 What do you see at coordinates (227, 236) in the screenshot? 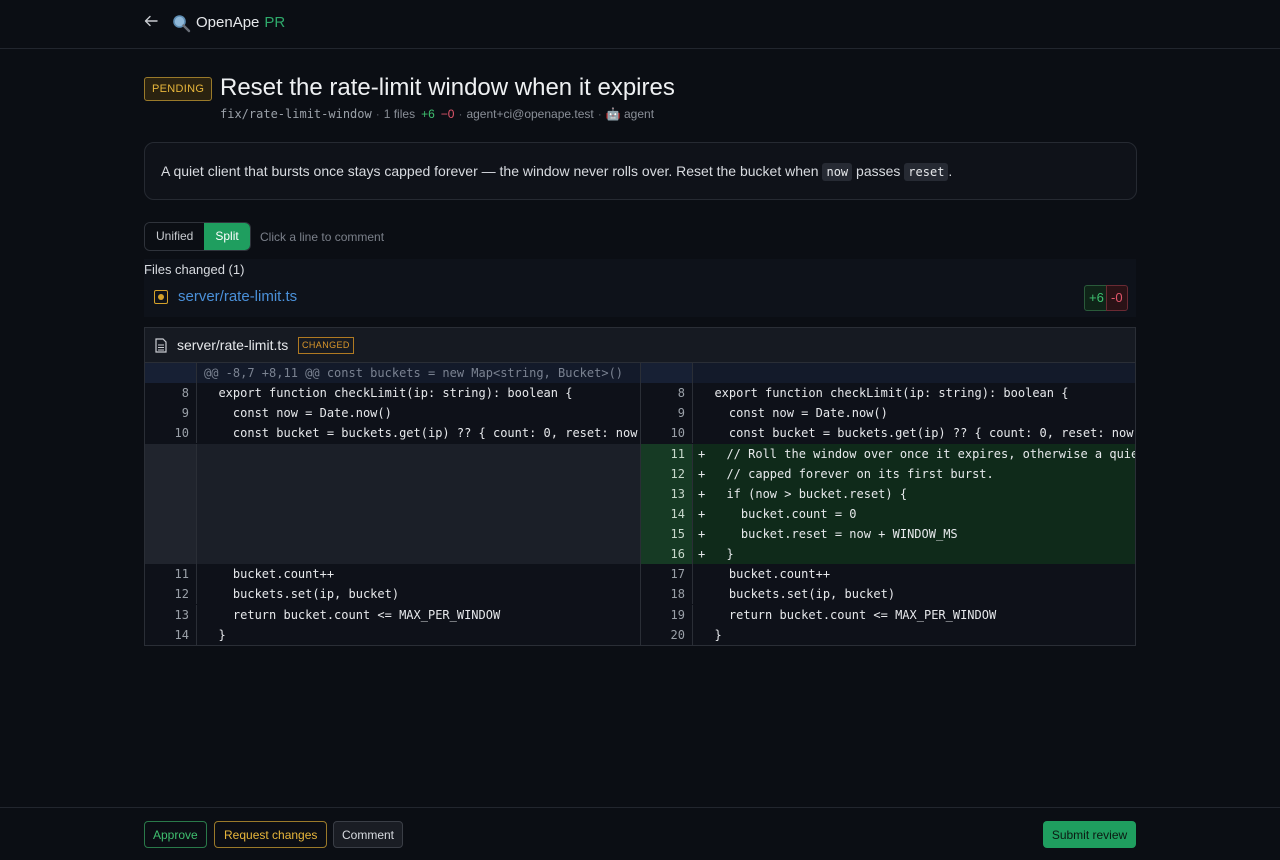
I see `view-split-button: Split` at bounding box center [227, 236].